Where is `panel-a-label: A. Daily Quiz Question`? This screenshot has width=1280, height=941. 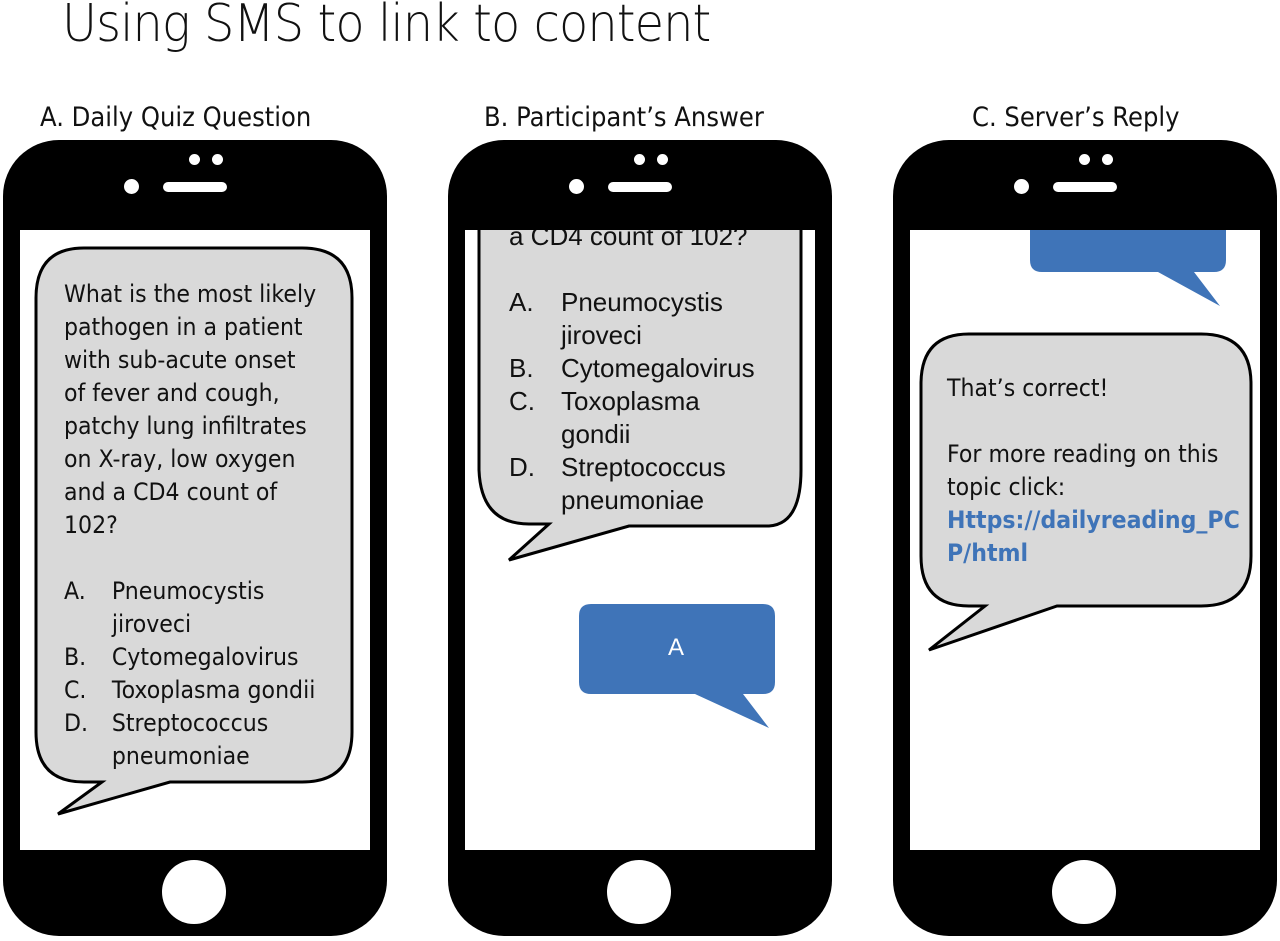
panel-a-label: A. Daily Quiz Question is located at coordinates (176, 117).